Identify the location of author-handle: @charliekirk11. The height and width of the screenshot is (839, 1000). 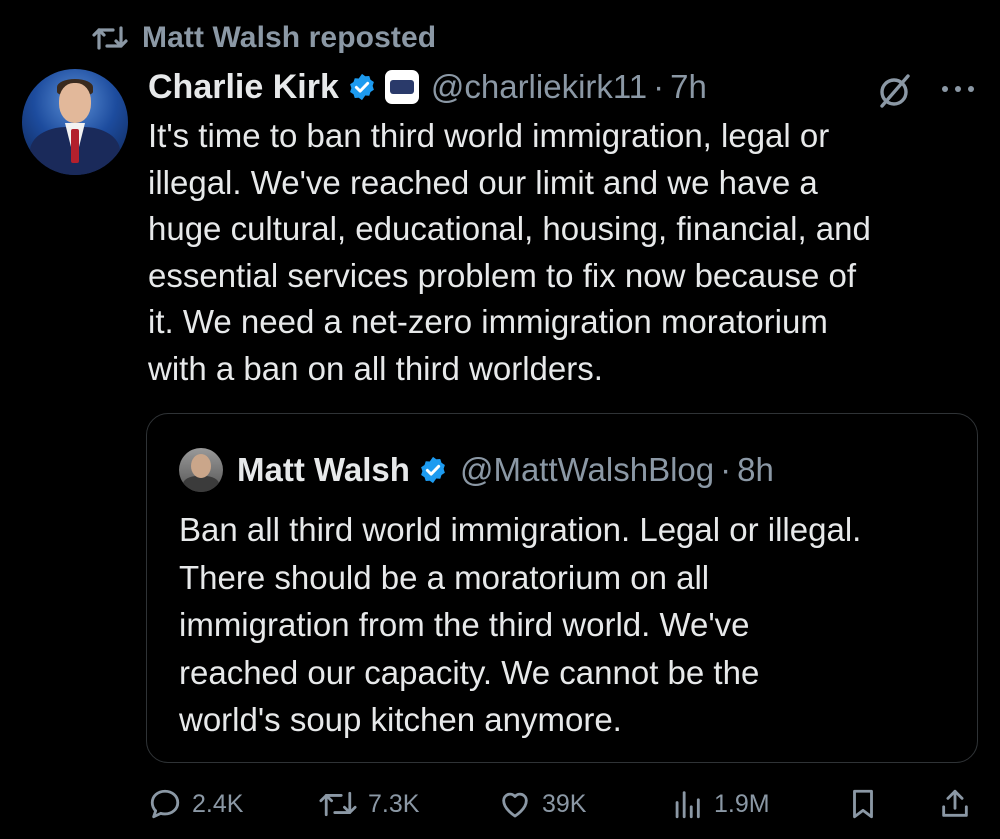
(539, 87).